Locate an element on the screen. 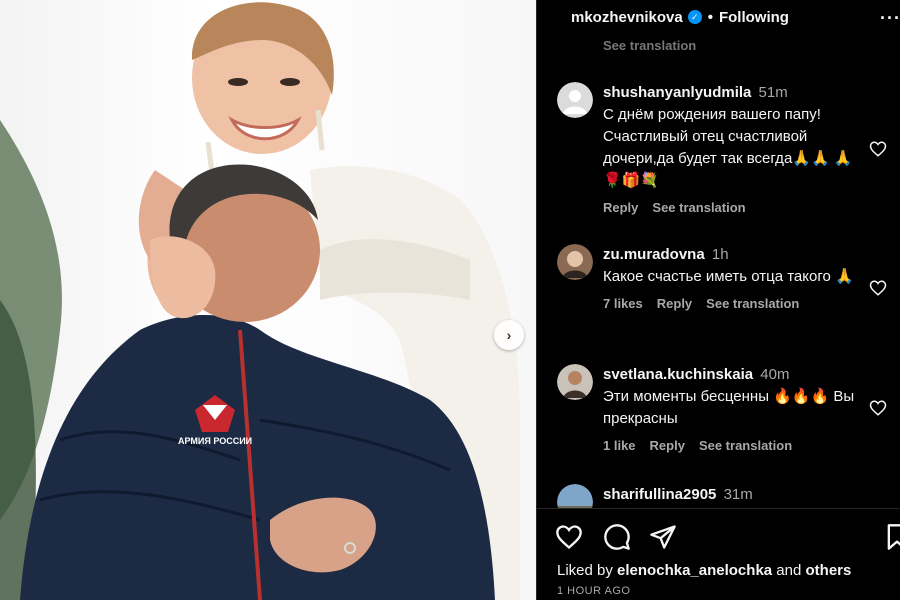  comment-username: shushanyanlyudmila is located at coordinates (677, 92).